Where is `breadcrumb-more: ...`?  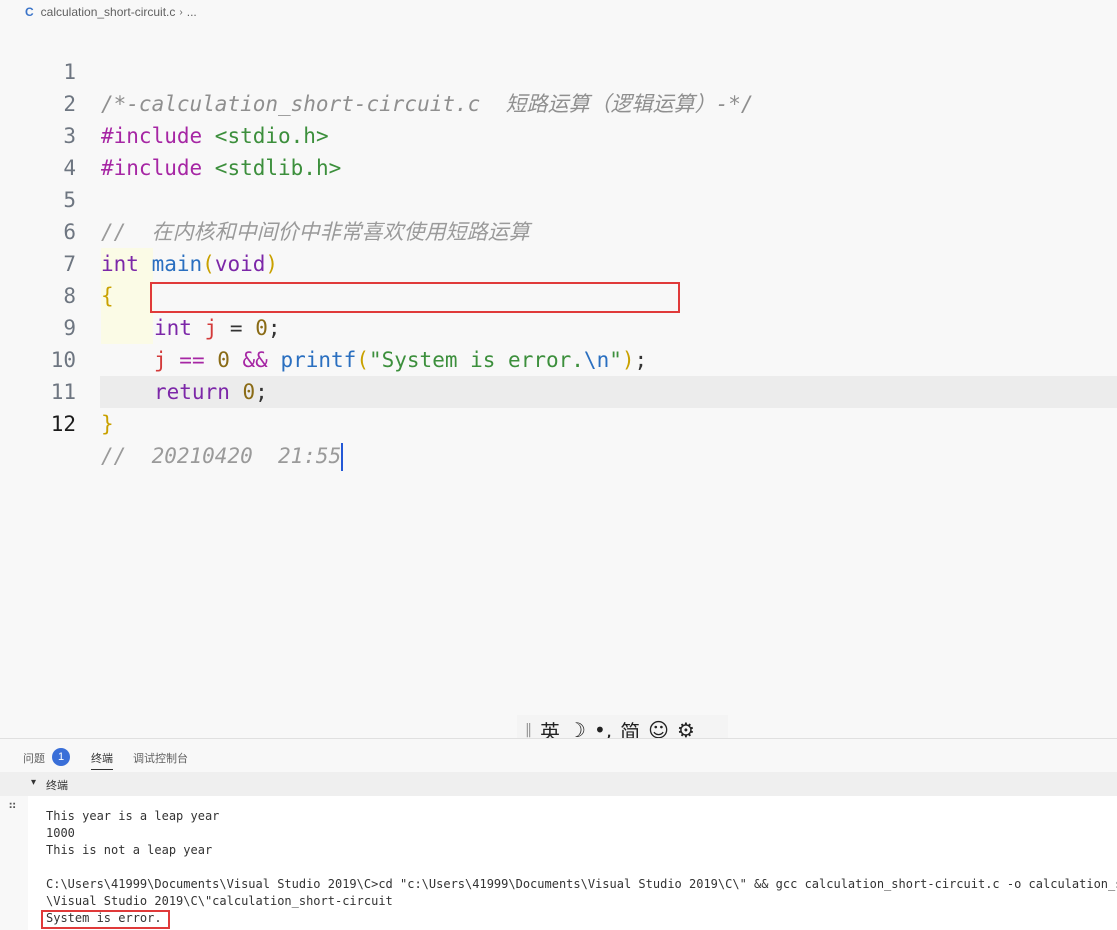 breadcrumb-more: ... is located at coordinates (192, 12).